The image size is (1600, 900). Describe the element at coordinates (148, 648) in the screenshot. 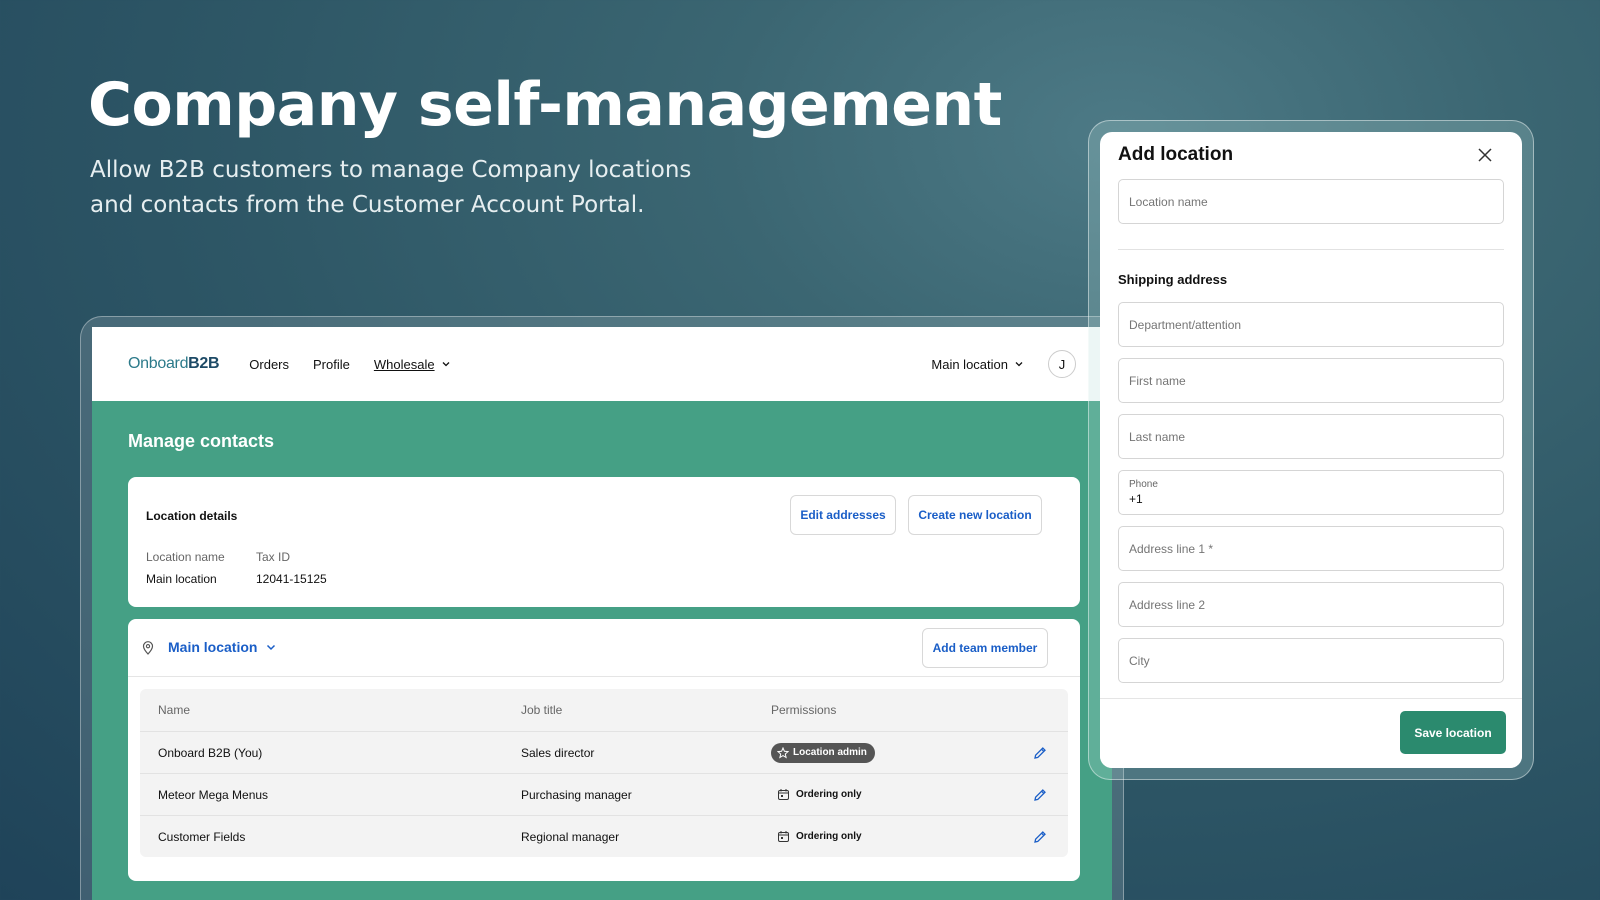

I see `location-pin-icon` at that location.